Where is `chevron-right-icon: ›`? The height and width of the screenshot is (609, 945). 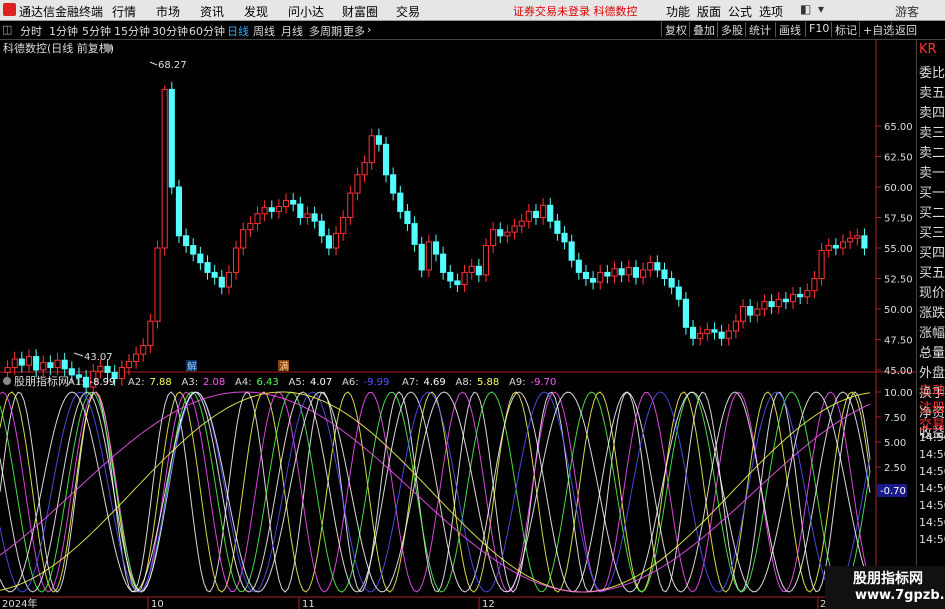
chevron-right-icon: › is located at coordinates (369, 29).